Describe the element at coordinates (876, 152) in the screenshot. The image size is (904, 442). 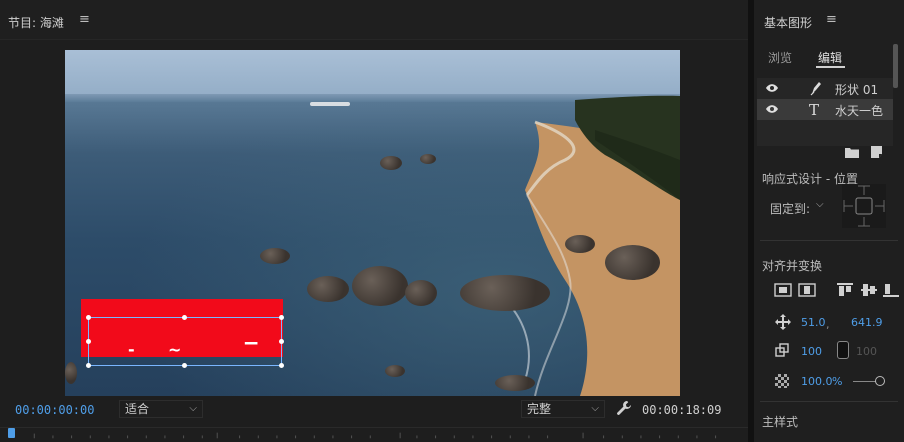
I see `new-layer-icon` at that location.